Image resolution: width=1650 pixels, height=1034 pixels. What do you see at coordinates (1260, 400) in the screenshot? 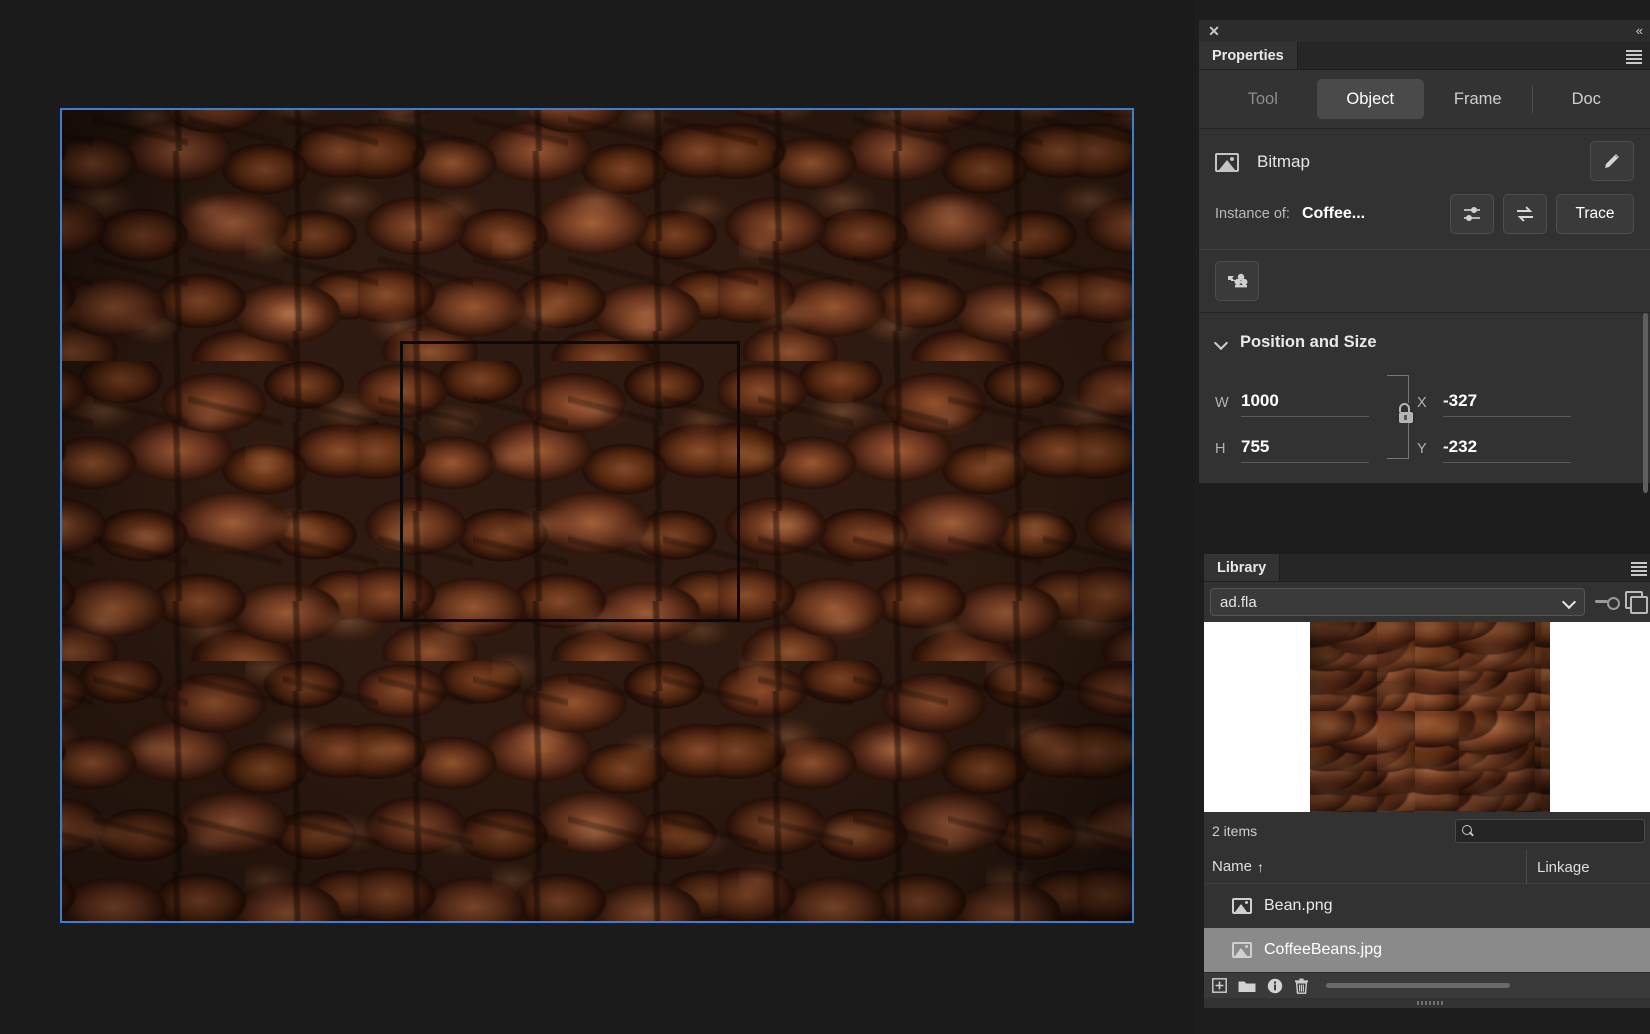
I see `width-value: 1000` at bounding box center [1260, 400].